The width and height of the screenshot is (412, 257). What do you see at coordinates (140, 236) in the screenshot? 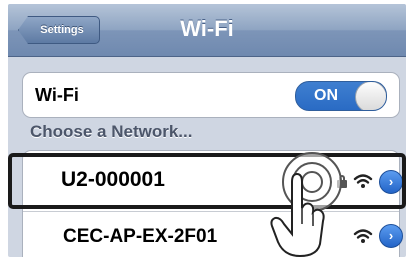
I see `network-name: CEC-AP-EX-2F01` at bounding box center [140, 236].